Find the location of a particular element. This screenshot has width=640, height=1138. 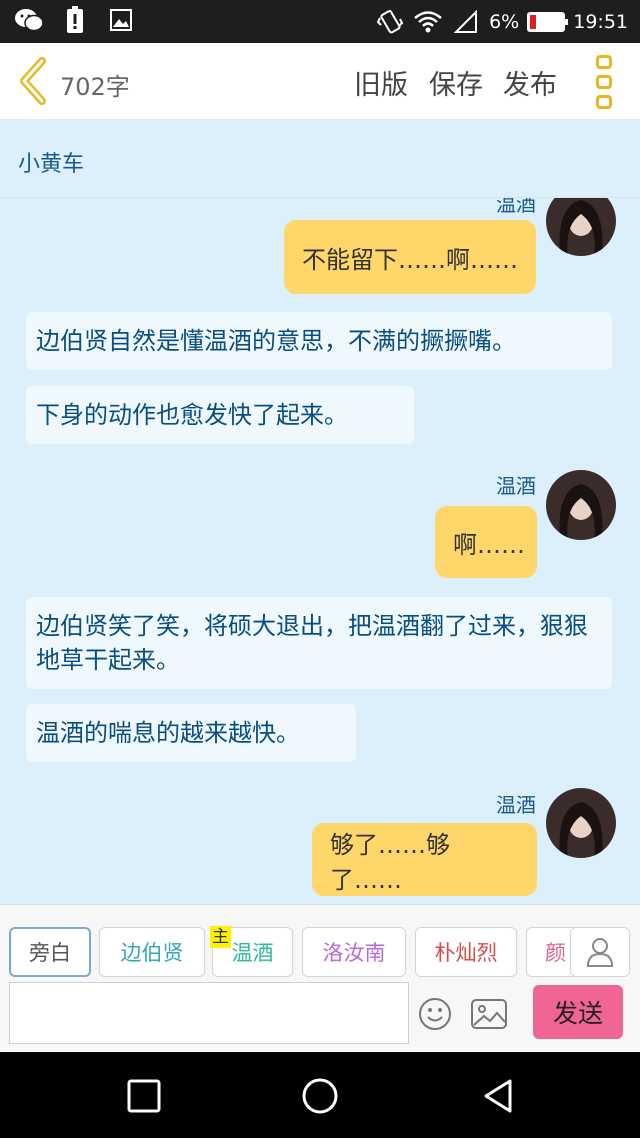

smiley-icon is located at coordinates (435, 1014).